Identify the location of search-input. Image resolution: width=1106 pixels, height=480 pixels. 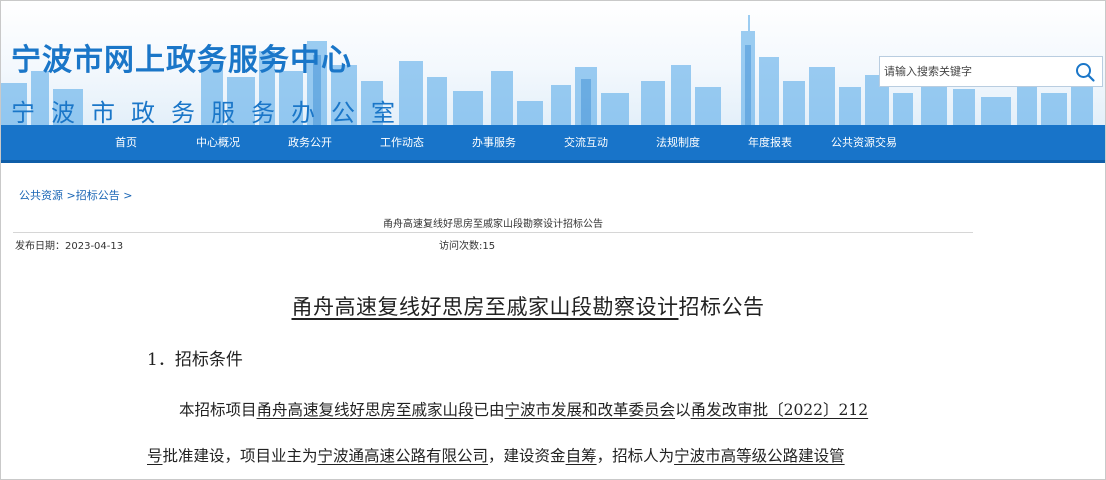
(975, 71).